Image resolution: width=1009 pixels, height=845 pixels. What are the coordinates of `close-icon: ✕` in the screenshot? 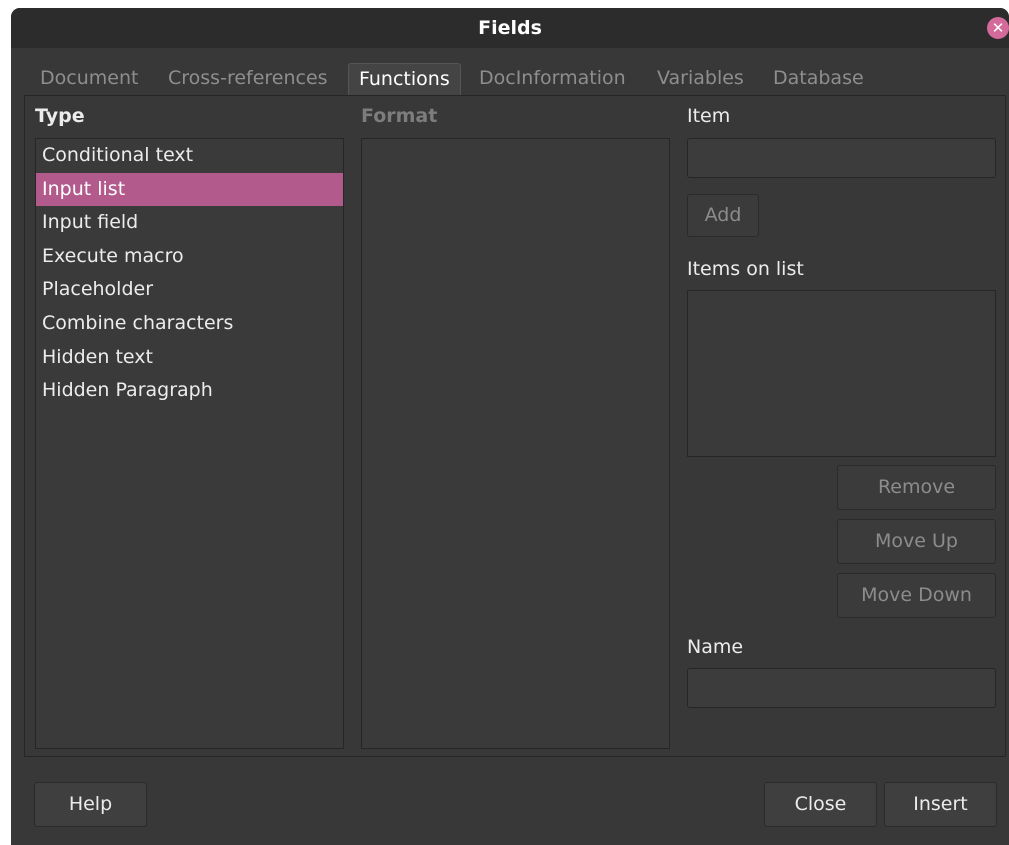 It's located at (998, 28).